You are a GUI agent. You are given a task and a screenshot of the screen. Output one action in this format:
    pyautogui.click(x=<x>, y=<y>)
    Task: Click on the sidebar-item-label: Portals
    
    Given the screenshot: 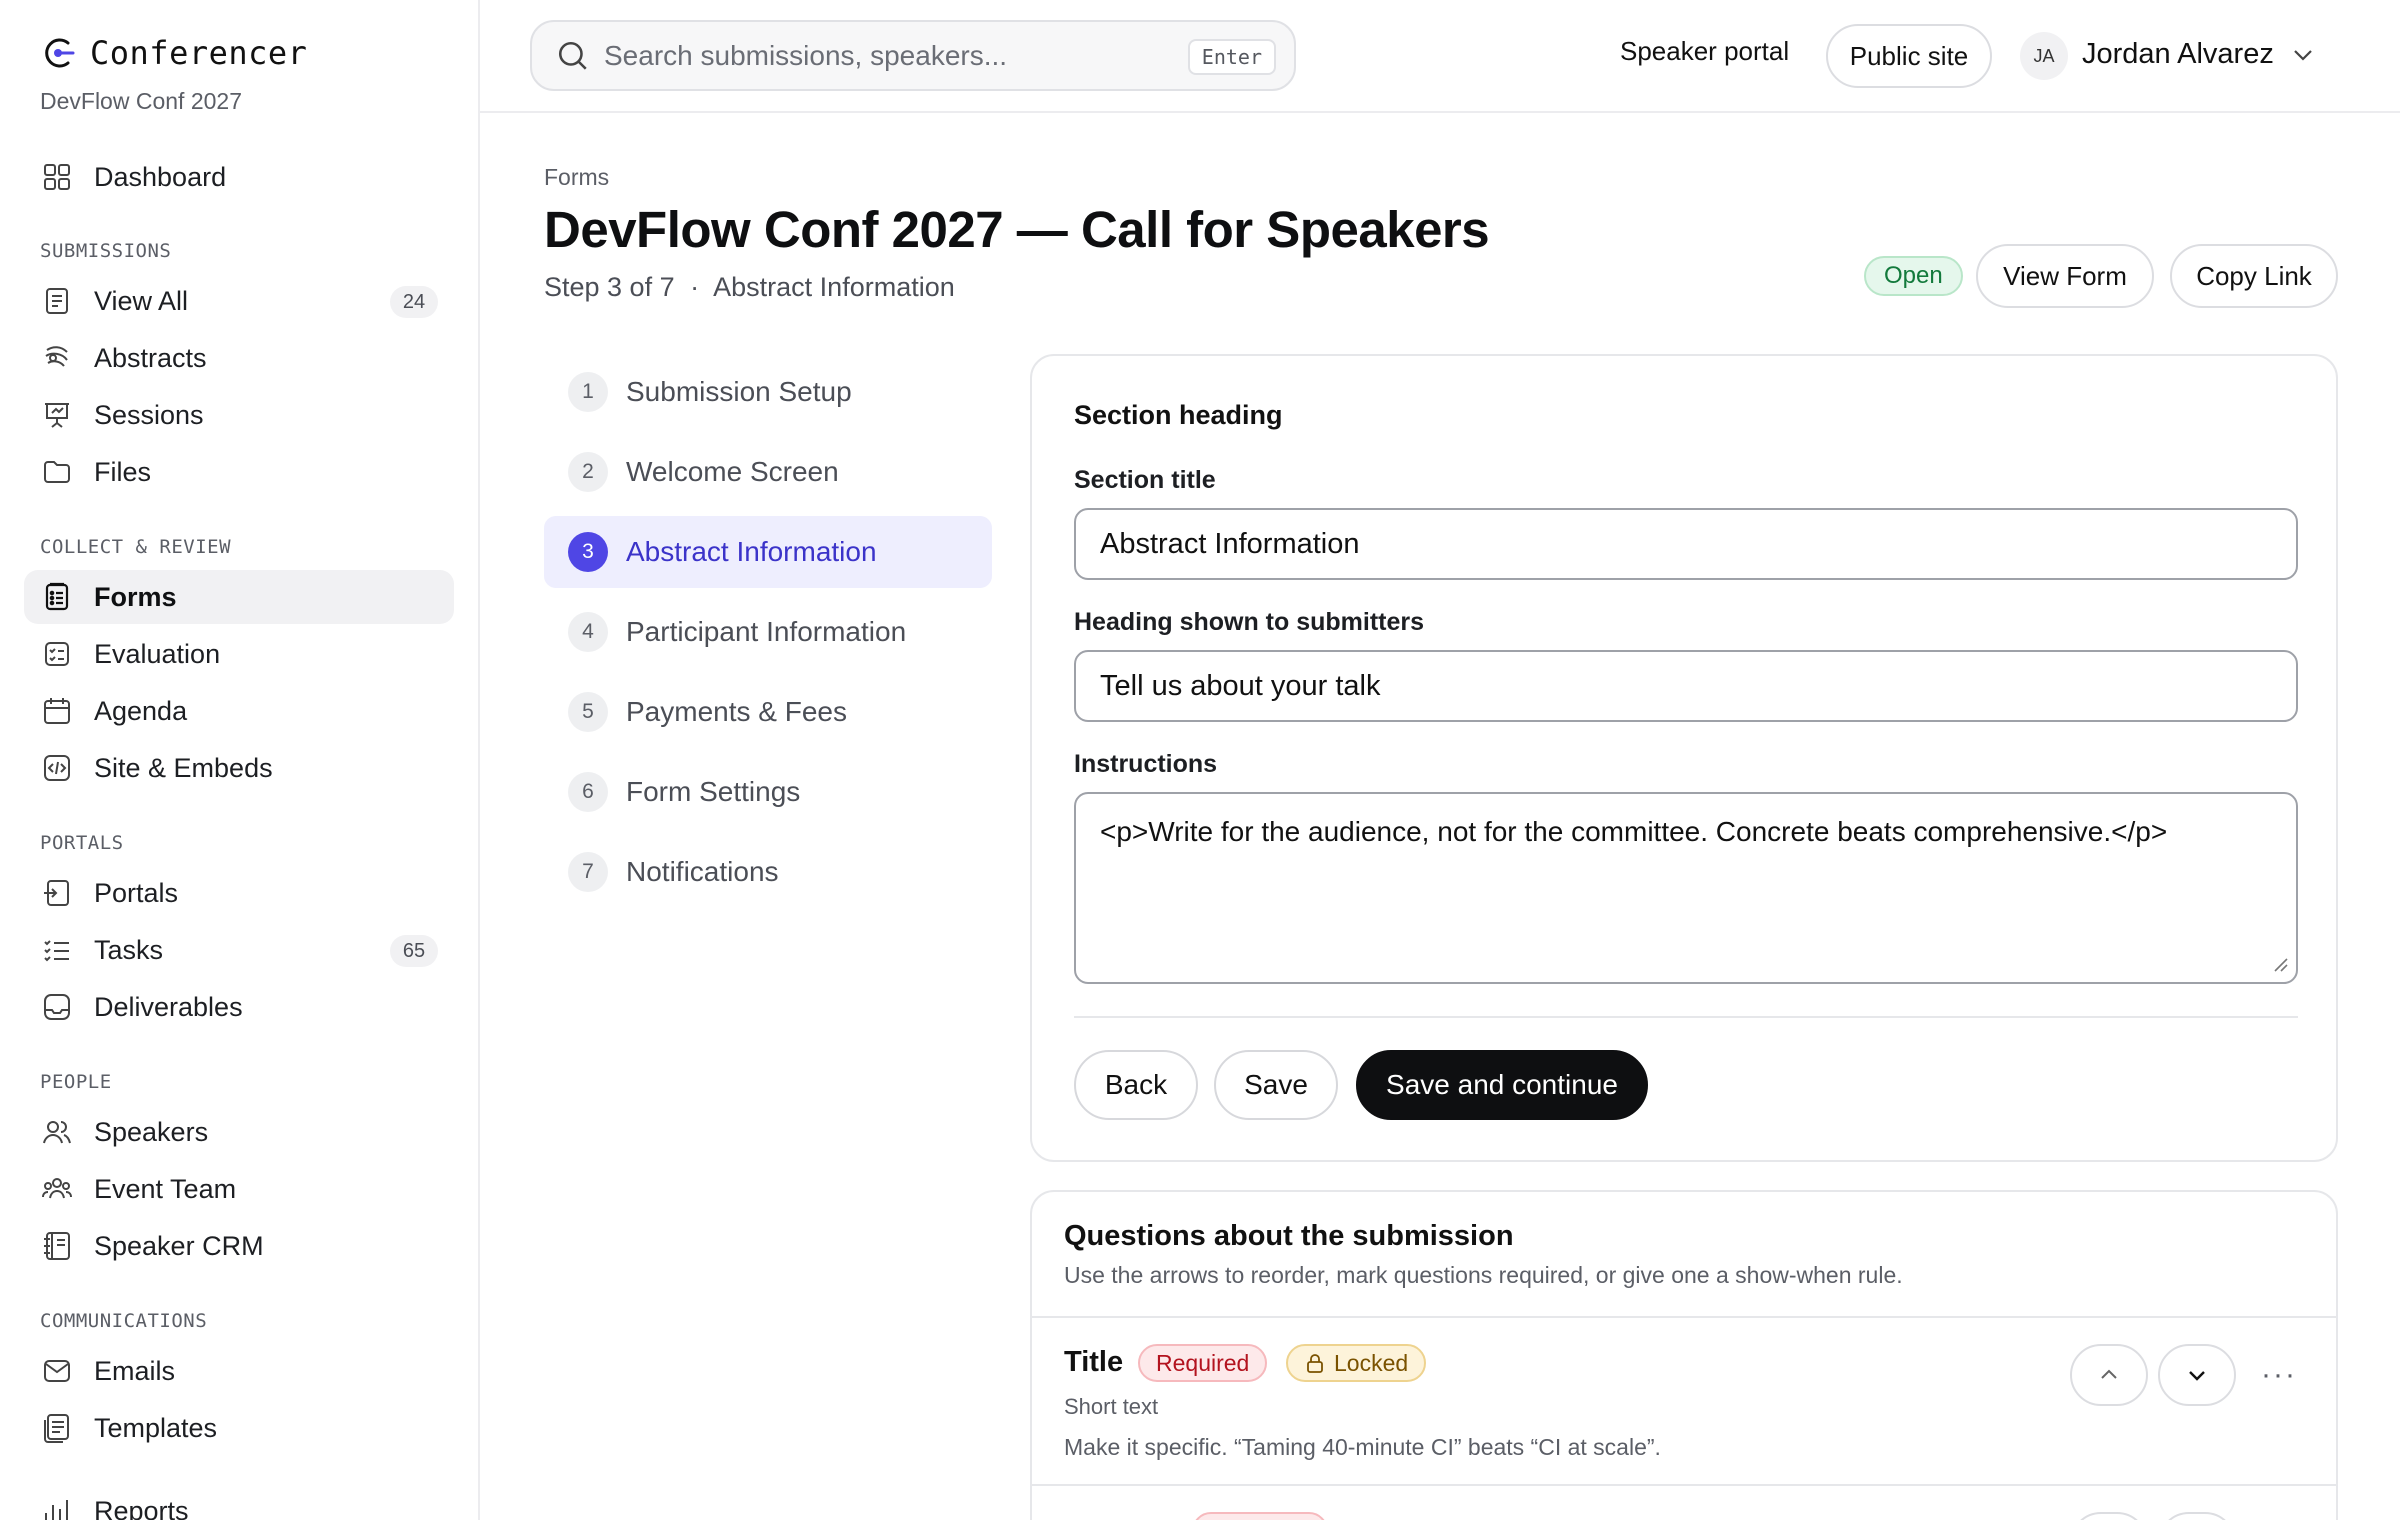 What is the action you would take?
    pyautogui.click(x=136, y=892)
    